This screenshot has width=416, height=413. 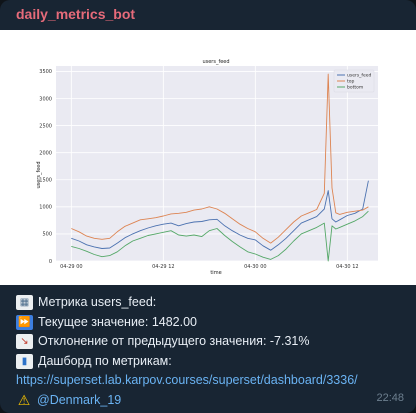 What do you see at coordinates (24, 303) in the screenshot?
I see `chart-emoji-icon: ▦` at bounding box center [24, 303].